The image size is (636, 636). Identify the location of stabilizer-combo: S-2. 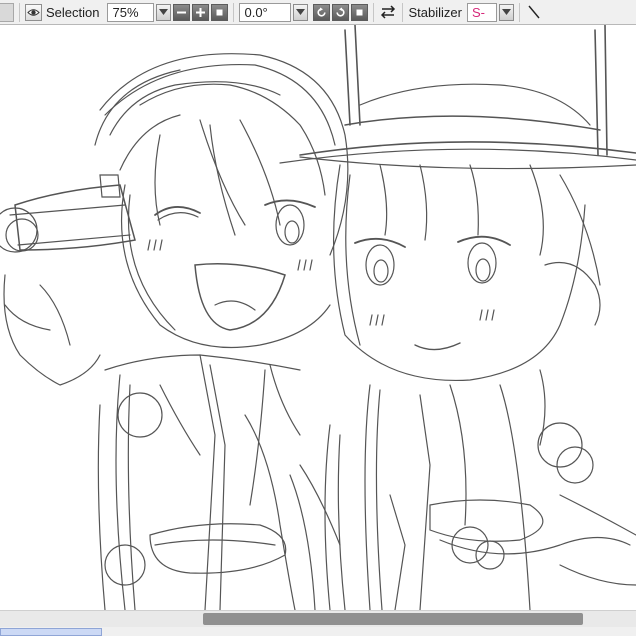
(490, 19).